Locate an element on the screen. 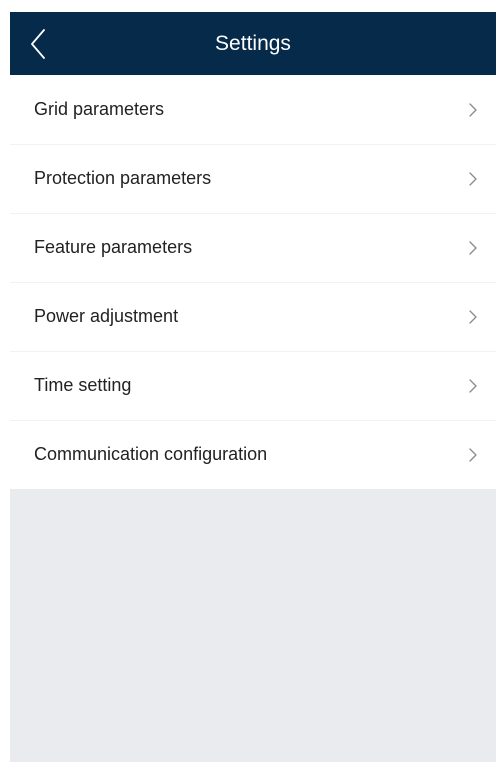  page-title: Settings is located at coordinates (253, 43).